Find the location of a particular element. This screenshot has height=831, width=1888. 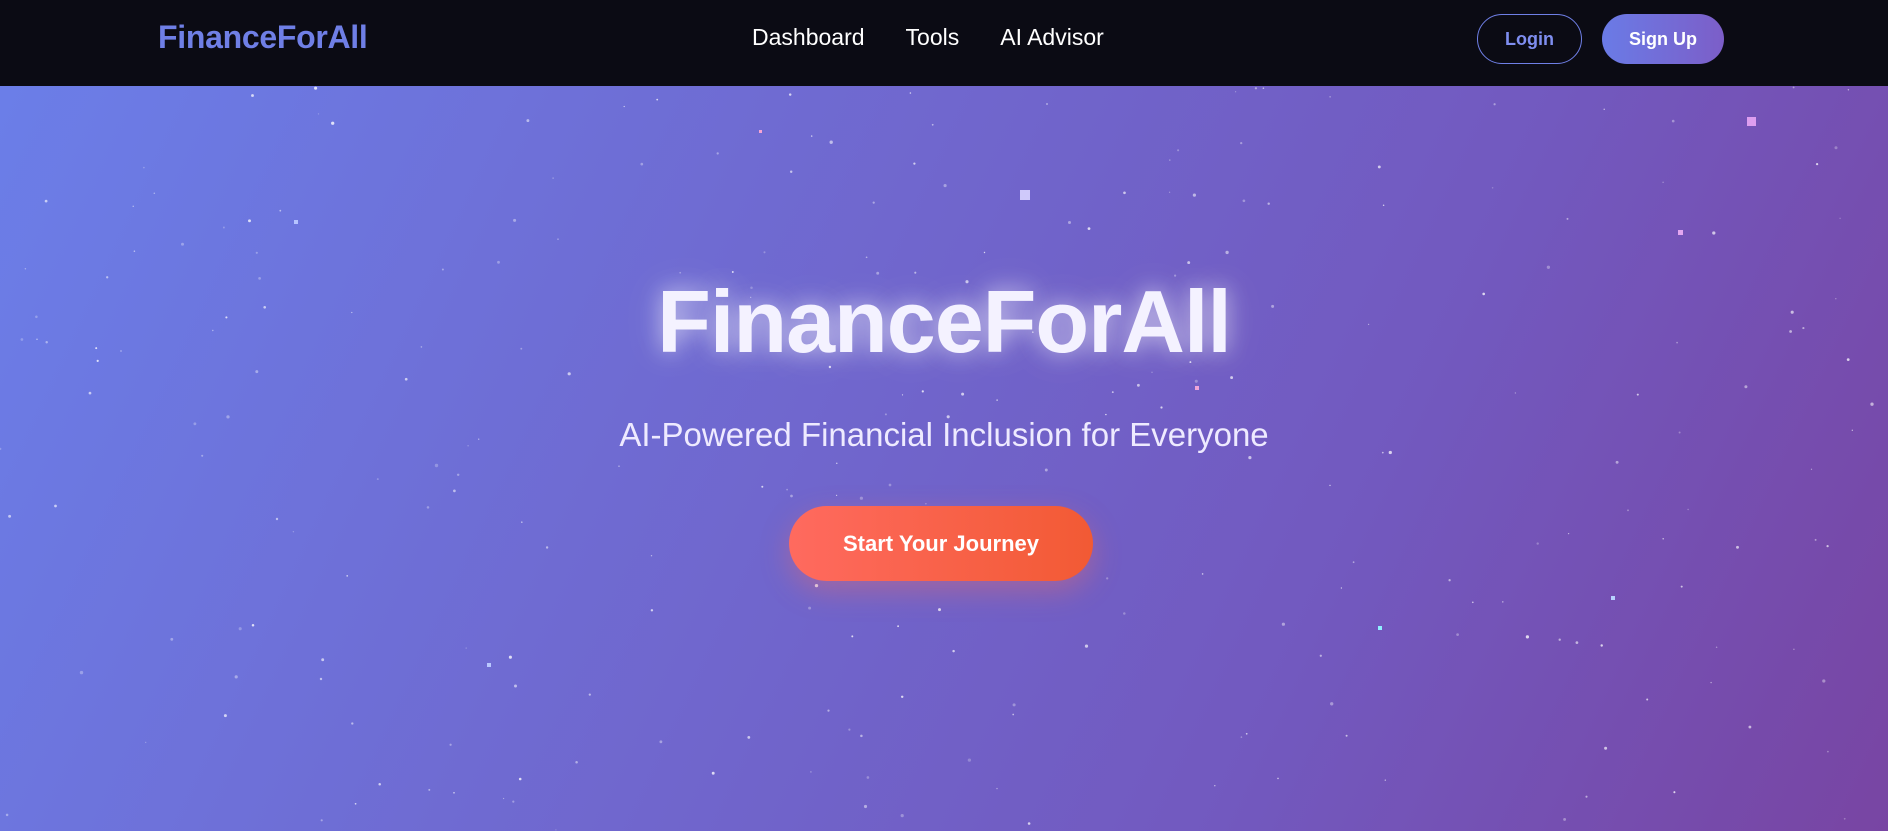

nav-link-tools: Tools is located at coordinates (933, 37).